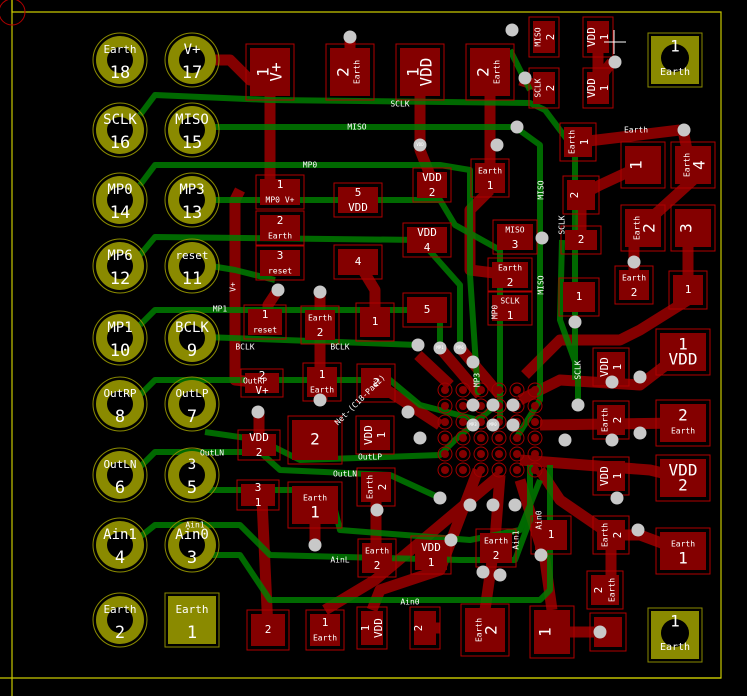 The image size is (747, 696). I want to click on smd-pad: MISO 2, so click(544, 37).